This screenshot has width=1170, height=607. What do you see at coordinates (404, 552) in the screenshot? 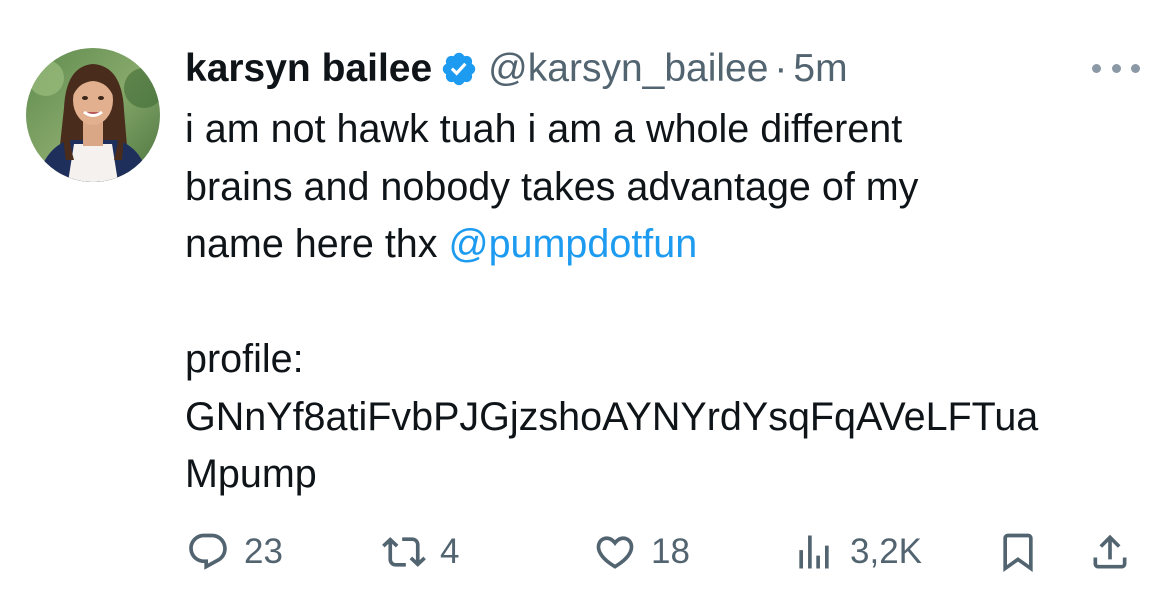
I see `retweet-icon` at bounding box center [404, 552].